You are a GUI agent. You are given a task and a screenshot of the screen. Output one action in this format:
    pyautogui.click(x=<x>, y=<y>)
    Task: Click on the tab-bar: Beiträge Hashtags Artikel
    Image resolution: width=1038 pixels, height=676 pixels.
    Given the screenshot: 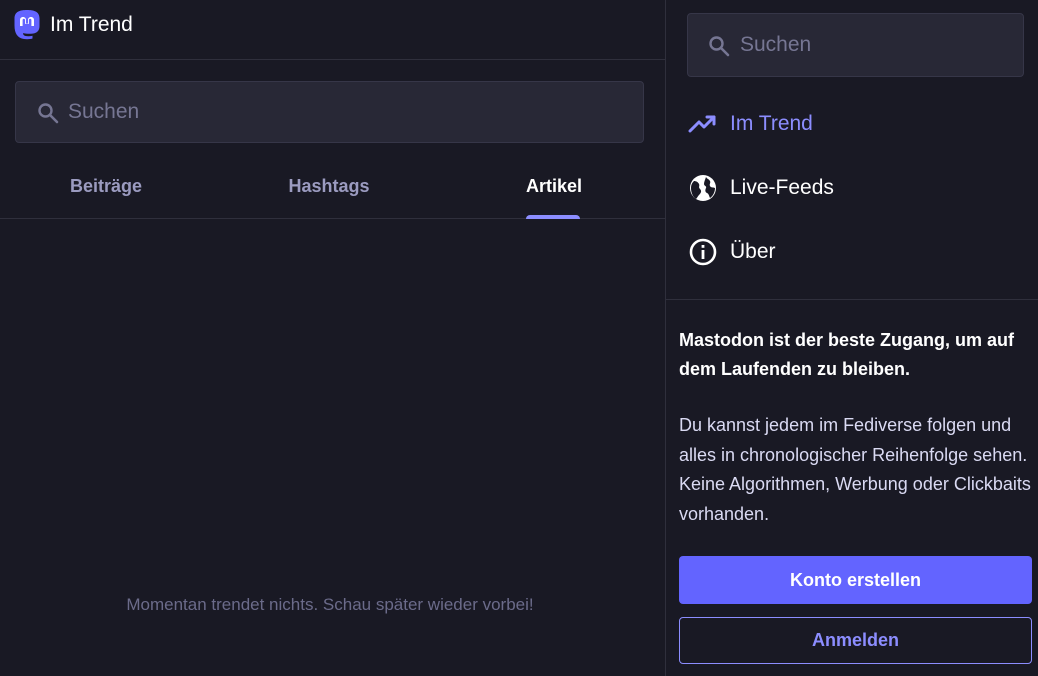 What is the action you would take?
    pyautogui.click(x=332, y=187)
    